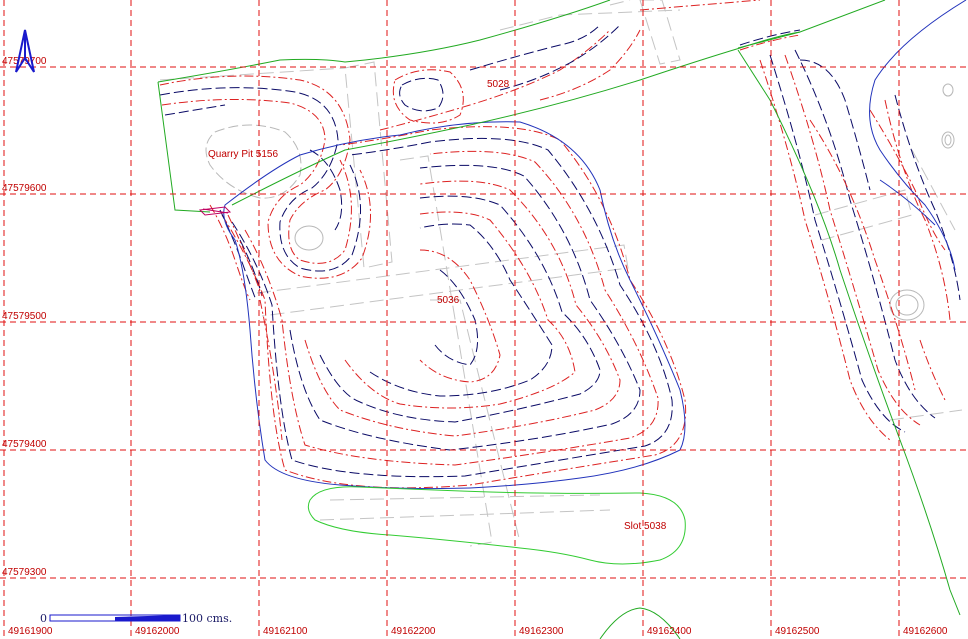 Image resolution: width=968 pixels, height=639 pixels. I want to click on x-coordinate-label: 49162600, so click(925, 631).